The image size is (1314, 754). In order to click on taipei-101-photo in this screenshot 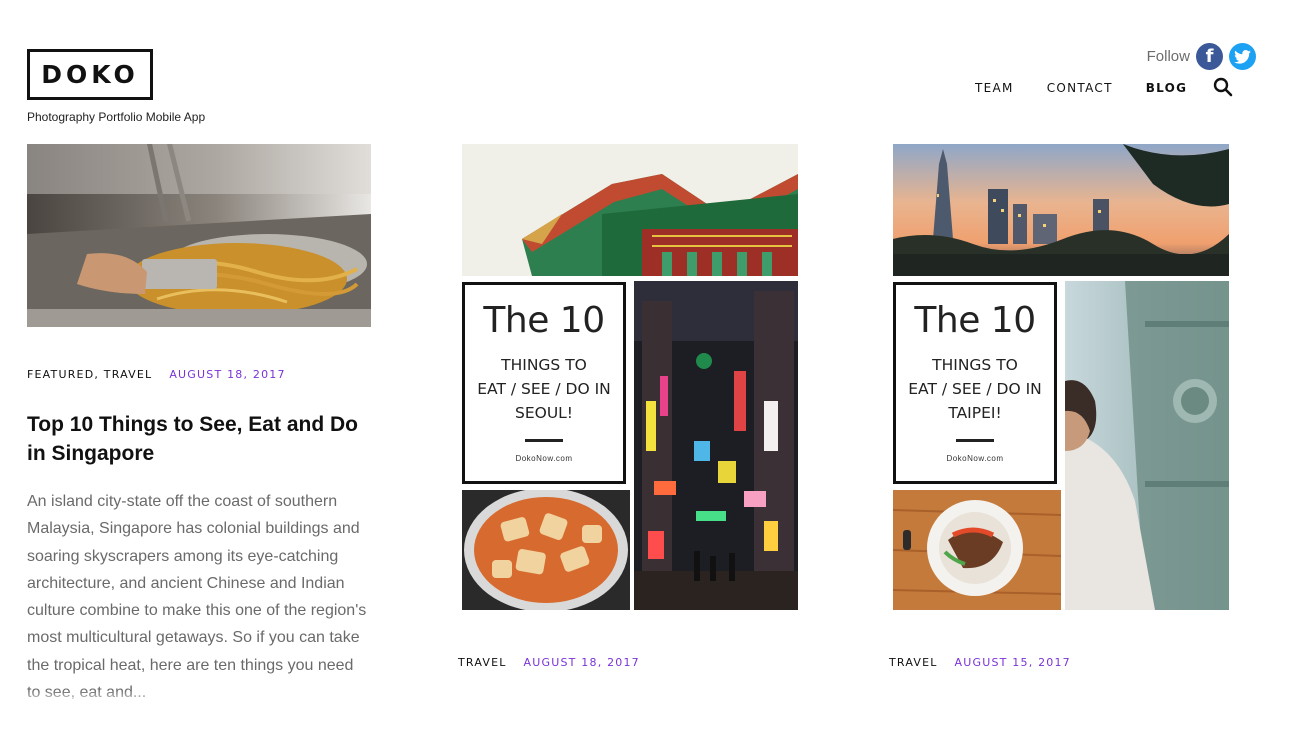, I will do `click(1147, 445)`.